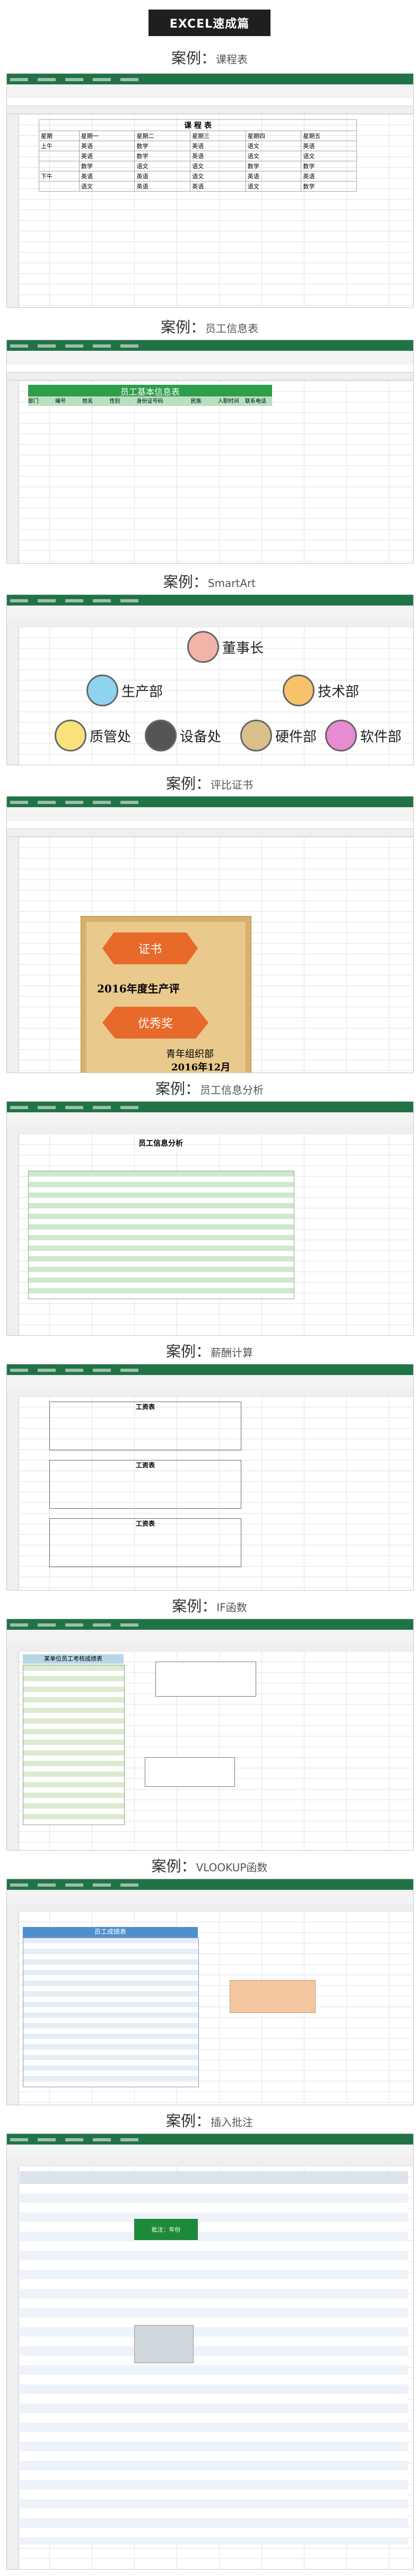 This screenshot has height=2576, width=419. What do you see at coordinates (145, 1484) in the screenshot?
I see `payroll-block-2: 工资表` at bounding box center [145, 1484].